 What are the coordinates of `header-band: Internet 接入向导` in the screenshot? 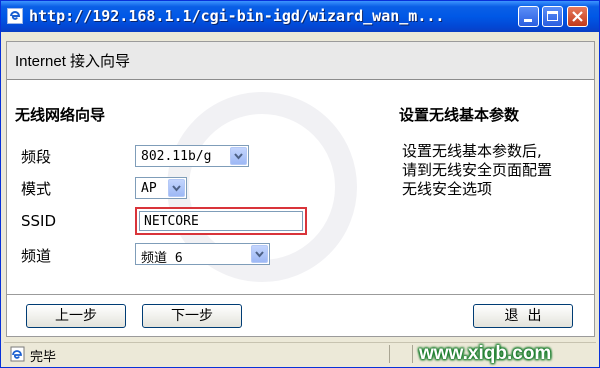 It's located at (300, 61).